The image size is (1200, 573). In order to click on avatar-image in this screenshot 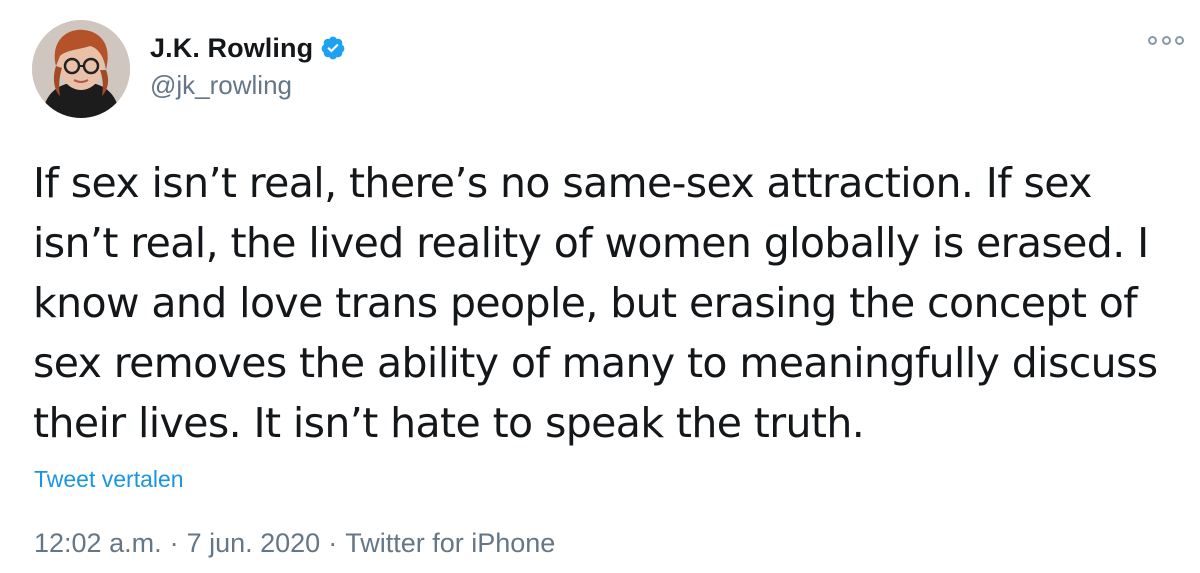, I will do `click(81, 69)`.